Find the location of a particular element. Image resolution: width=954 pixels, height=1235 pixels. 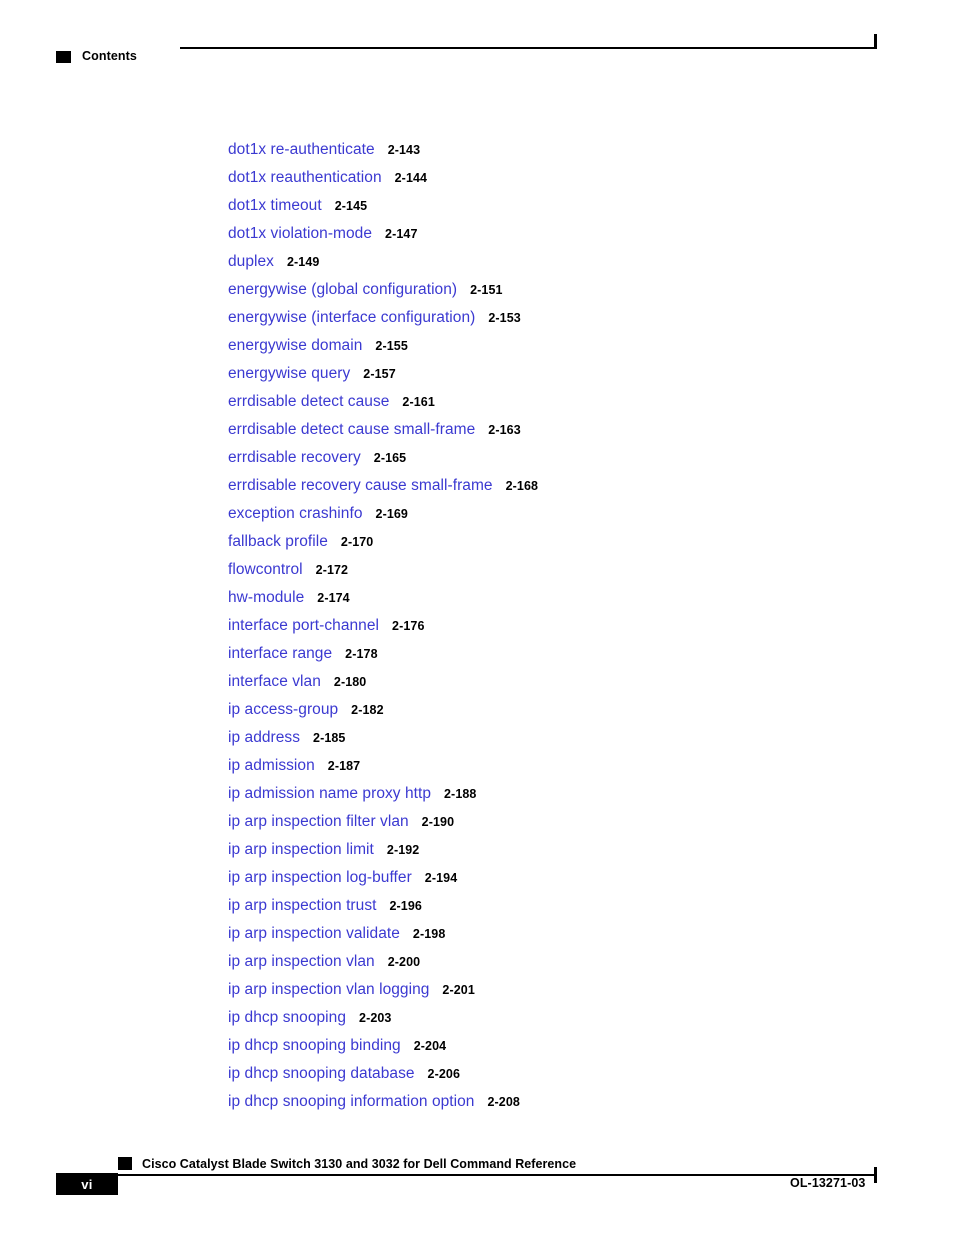

toc-entry: interface range 2-178 is located at coordinates (558, 654).